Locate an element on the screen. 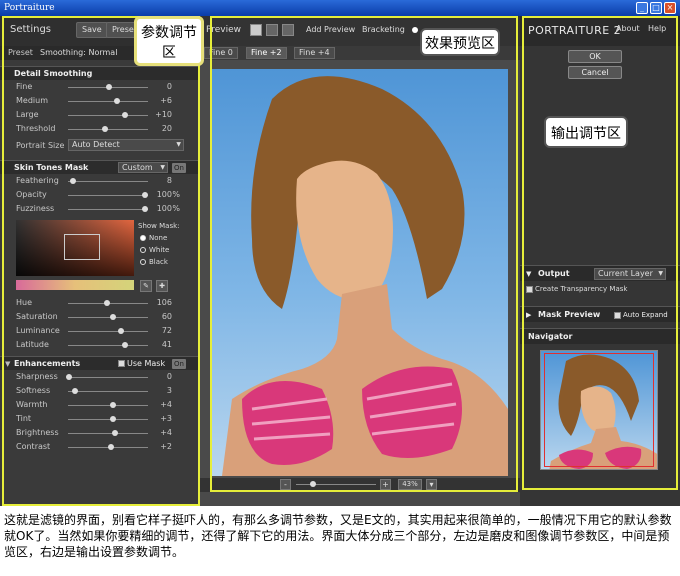  callout-right-text: 输出调节区 is located at coordinates (586, 134).